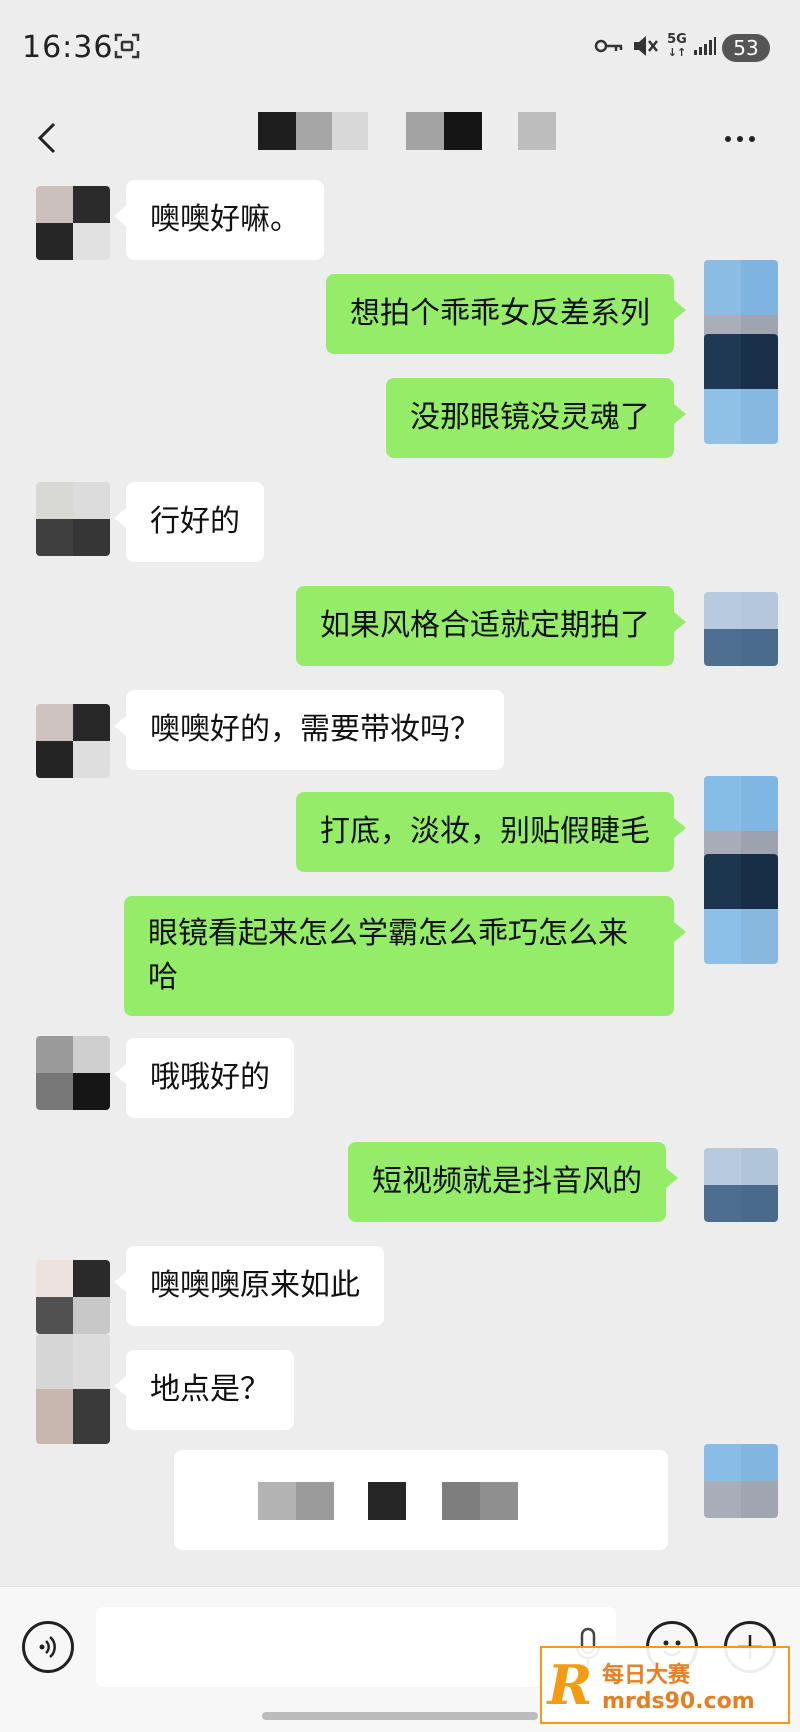 The image size is (800, 1732). Describe the element at coordinates (728, 139) in the screenshot. I see `more-dots-icon` at that location.